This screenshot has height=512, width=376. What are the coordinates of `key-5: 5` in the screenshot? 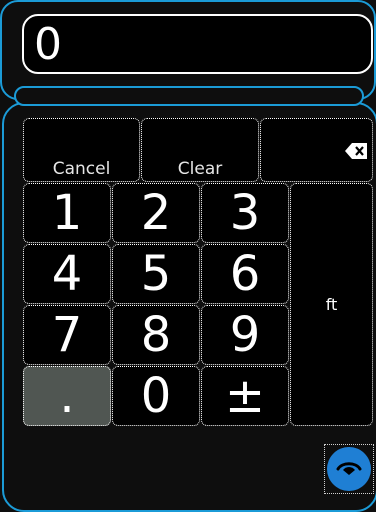 It's located at (156, 274).